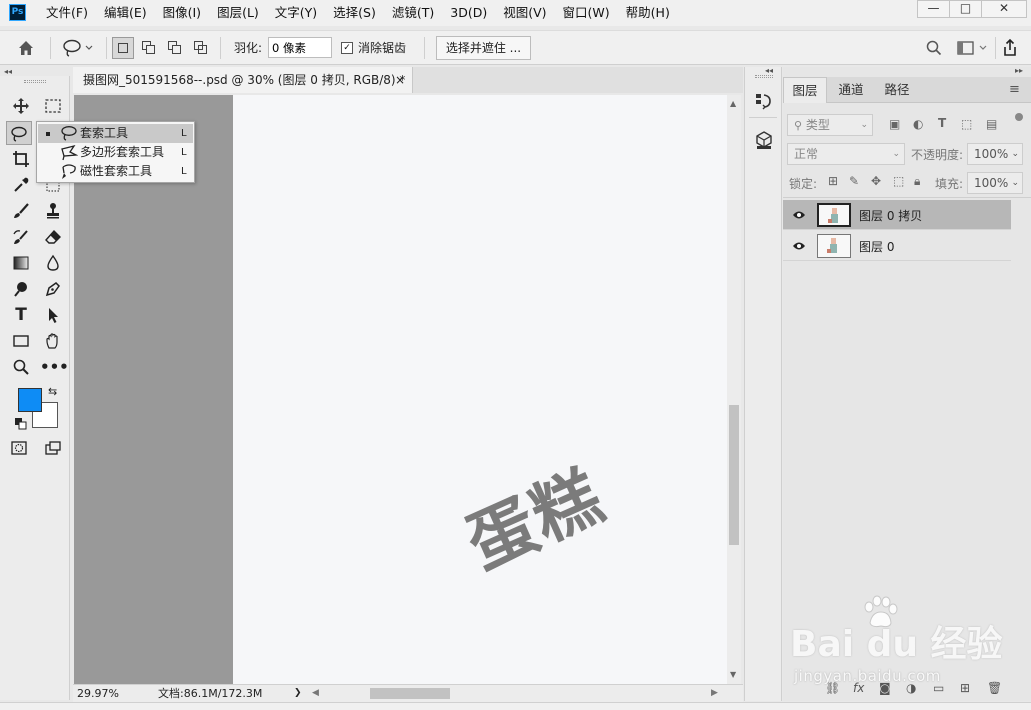 The image size is (1031, 710). I want to click on 3d-panel-button, so click(764, 141).